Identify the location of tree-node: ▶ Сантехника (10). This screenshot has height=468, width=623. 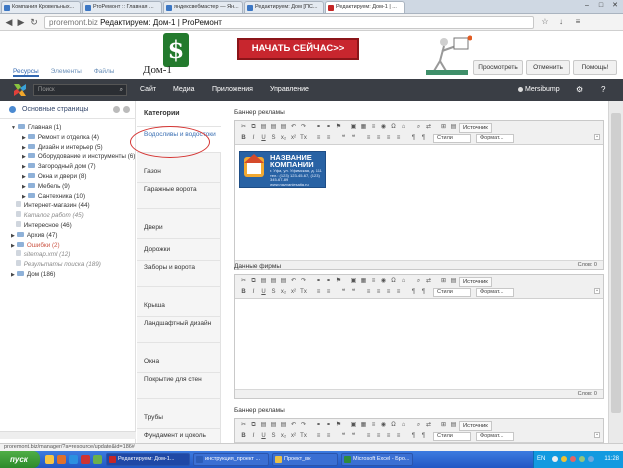
(53, 197).